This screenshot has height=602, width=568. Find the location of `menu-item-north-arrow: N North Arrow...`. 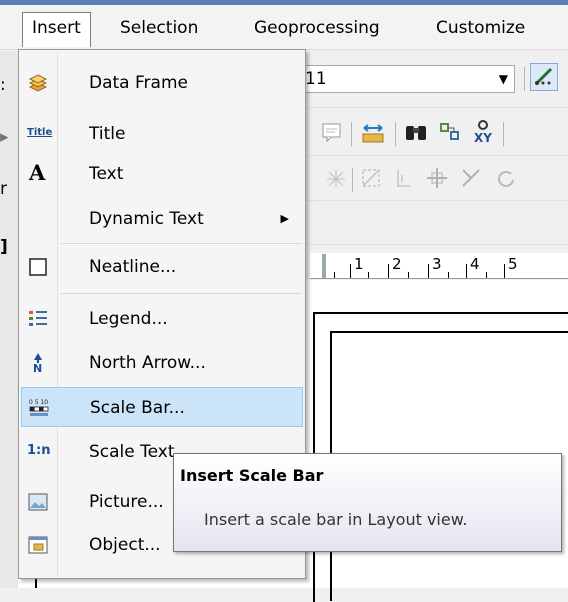

menu-item-north-arrow: N North Arrow... is located at coordinates (162, 363).